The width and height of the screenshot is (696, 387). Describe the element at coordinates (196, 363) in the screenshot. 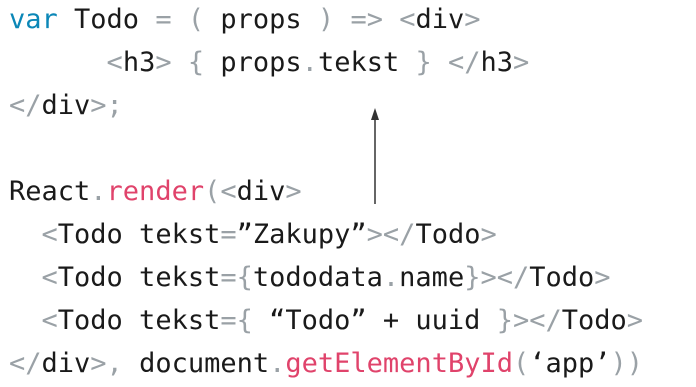

I see `code-token: document` at that location.